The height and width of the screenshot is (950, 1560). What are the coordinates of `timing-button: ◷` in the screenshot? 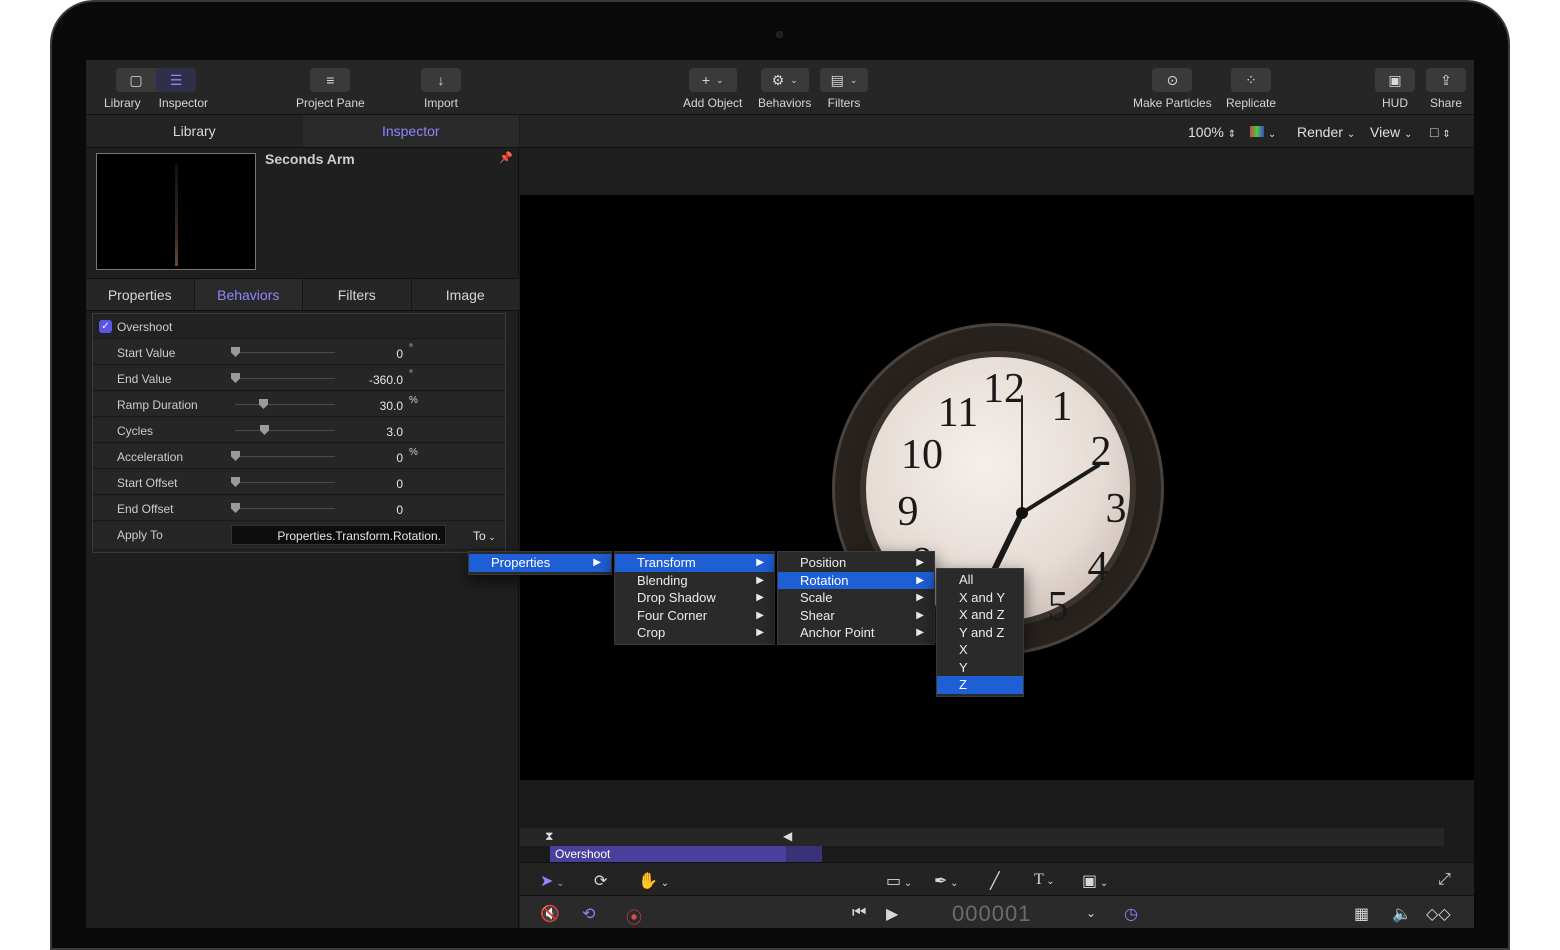 It's located at (1131, 914).